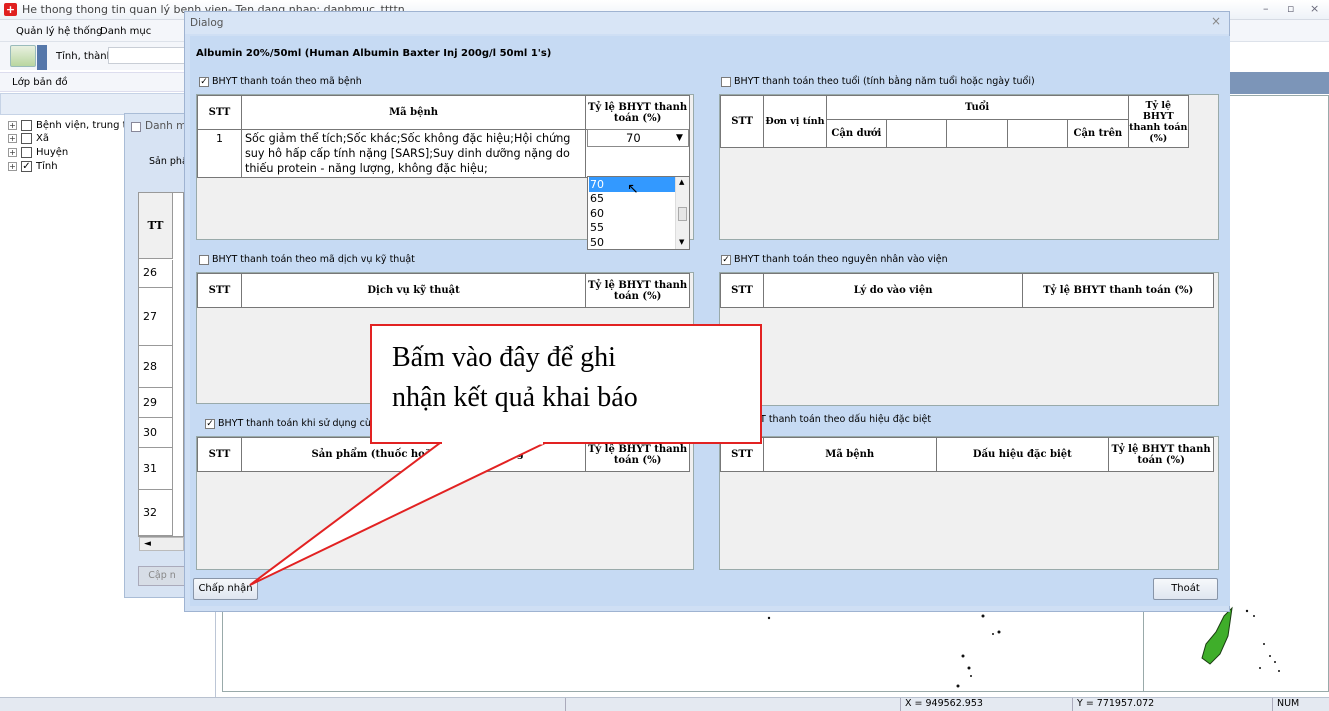 The height and width of the screenshot is (711, 1329). I want to click on callout-text: Bấm vào đây để ghi nhận kết quả khai báo, so click(572, 378).